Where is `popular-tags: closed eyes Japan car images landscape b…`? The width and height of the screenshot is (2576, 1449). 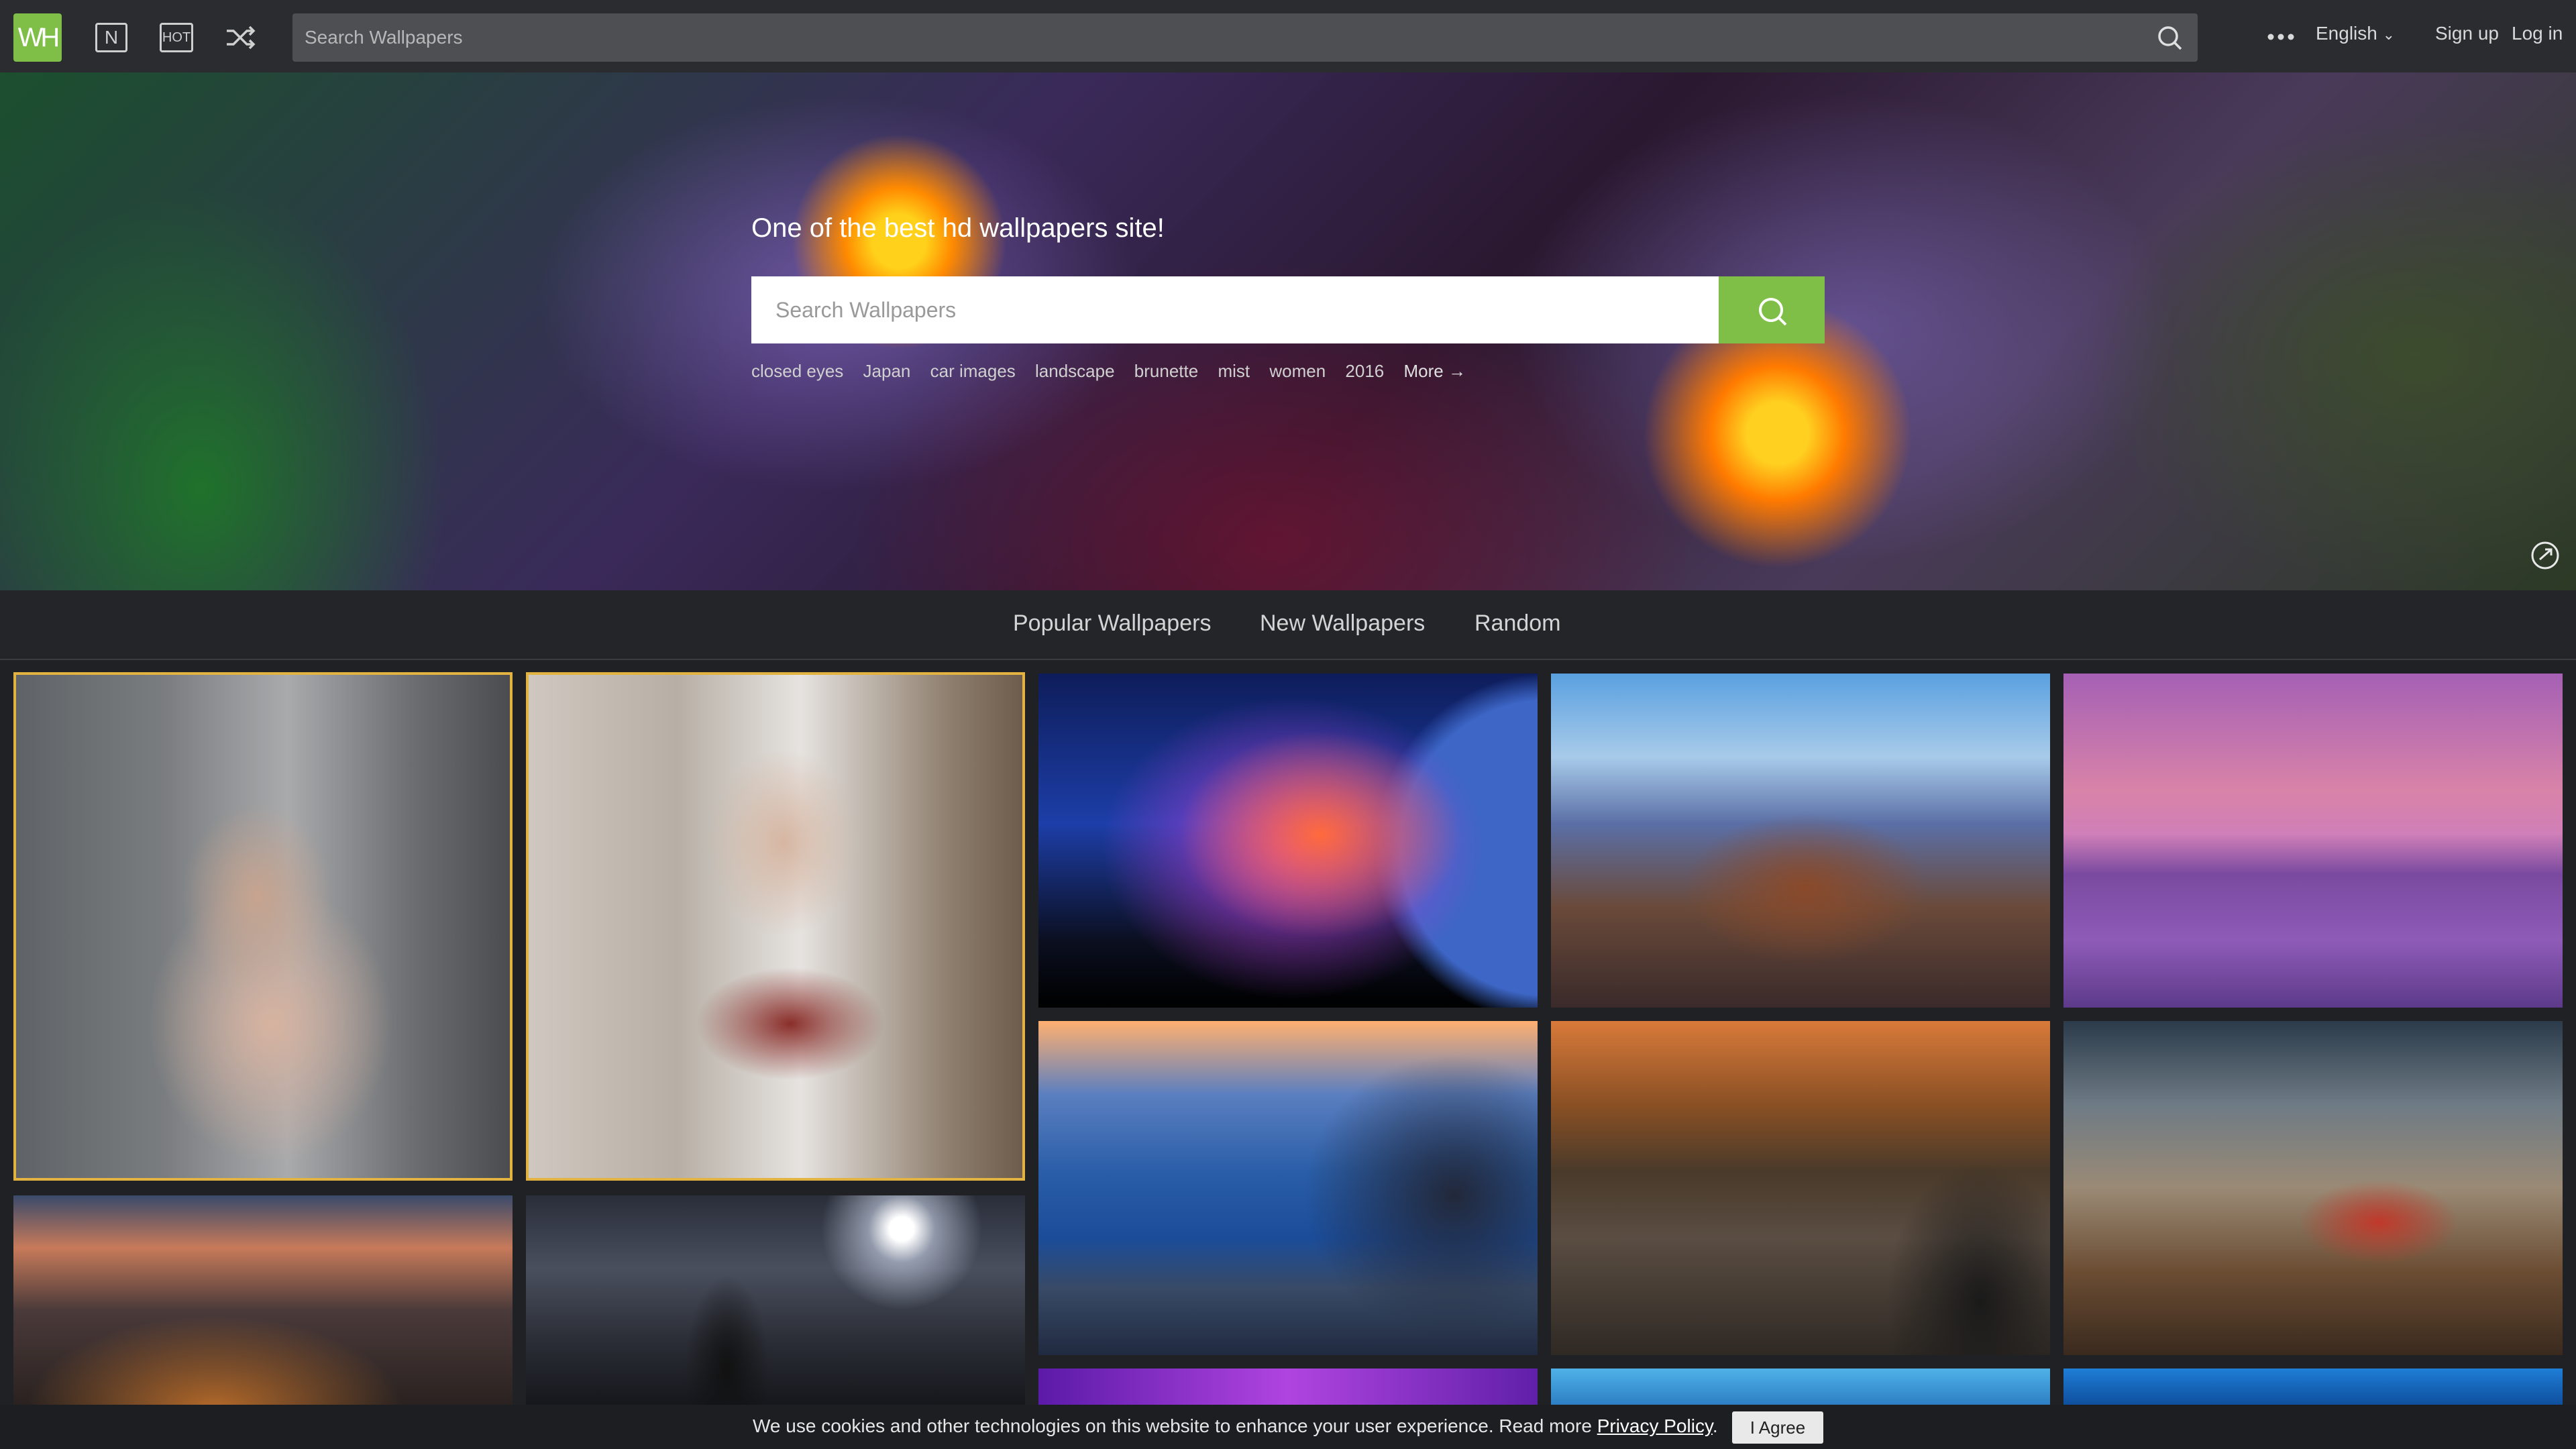
popular-tags: closed eyes Japan car images landscape b… is located at coordinates (1116, 371).